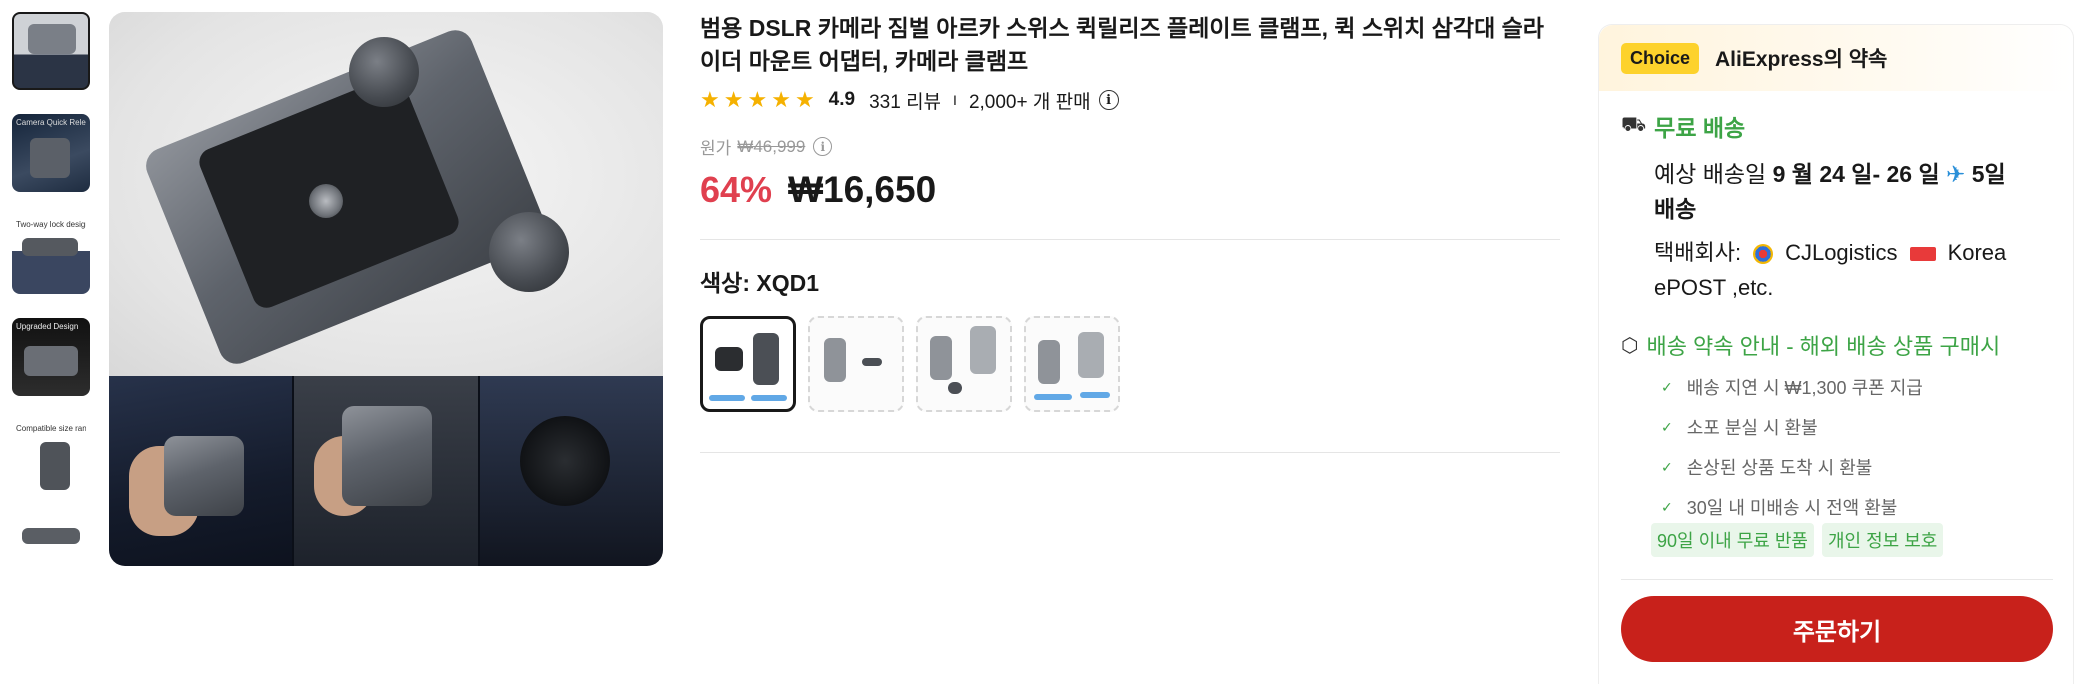 This screenshot has width=2083, height=684. I want to click on thumbnail-2: Camera Quick Release Plate, so click(51, 153).